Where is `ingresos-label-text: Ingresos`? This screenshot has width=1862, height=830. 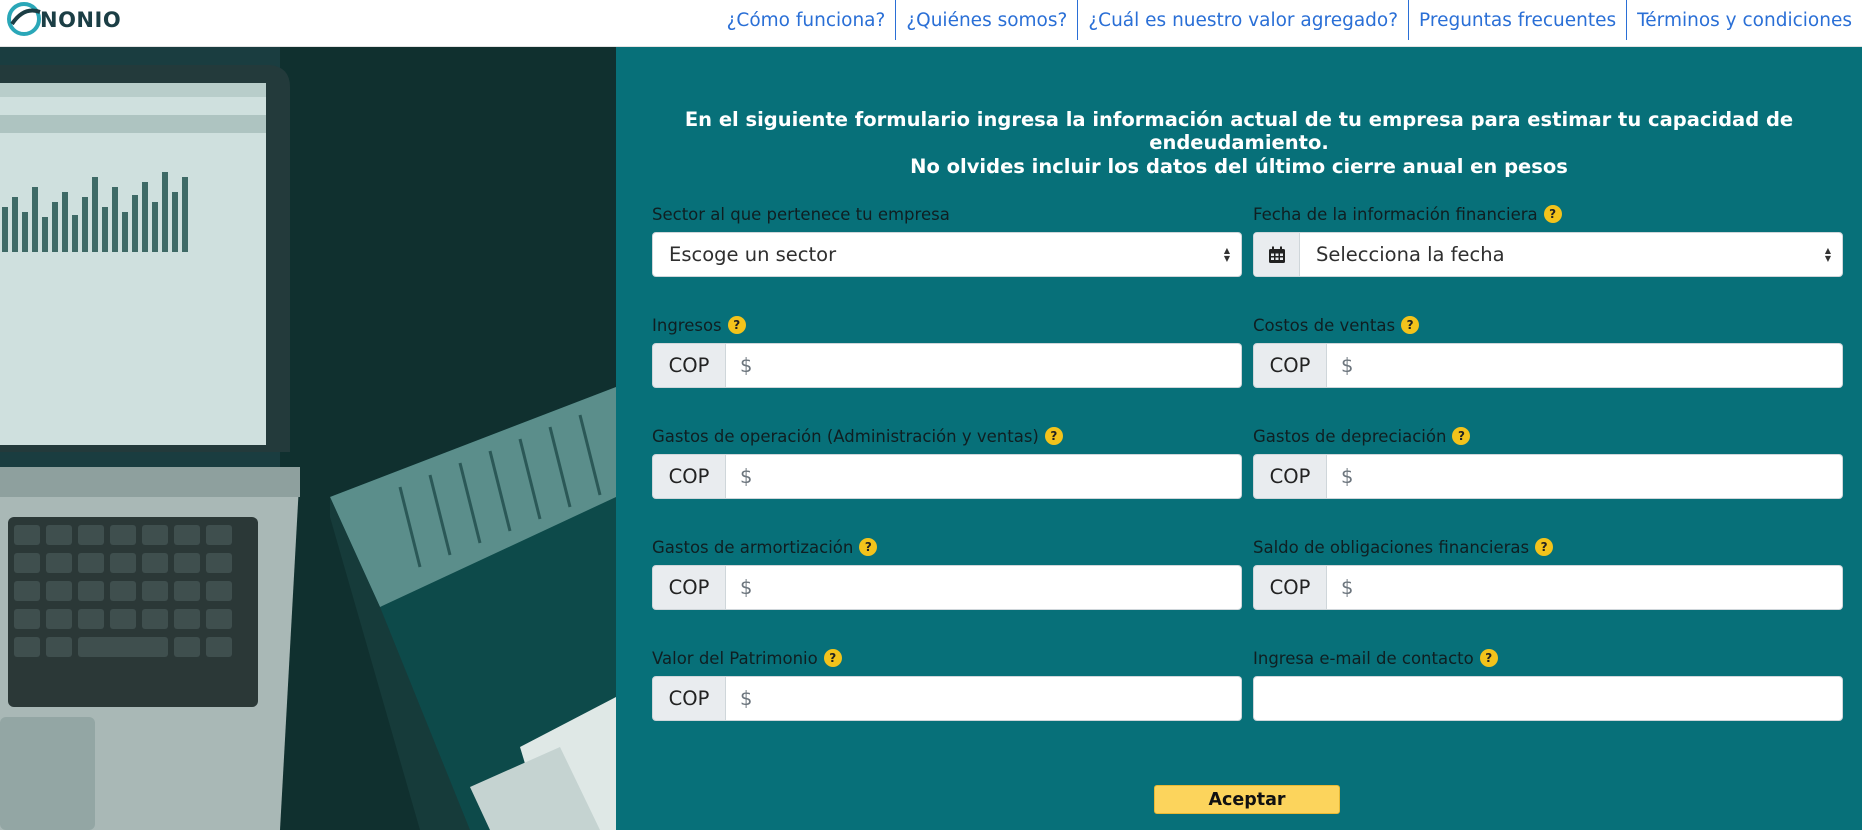 ingresos-label-text: Ingresos is located at coordinates (687, 325).